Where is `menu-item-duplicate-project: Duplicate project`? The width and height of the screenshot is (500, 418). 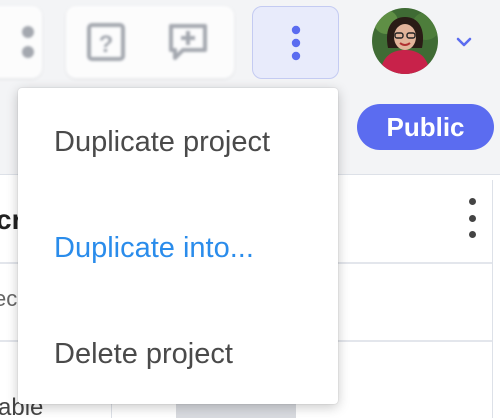 menu-item-duplicate-project: Duplicate project is located at coordinates (178, 142).